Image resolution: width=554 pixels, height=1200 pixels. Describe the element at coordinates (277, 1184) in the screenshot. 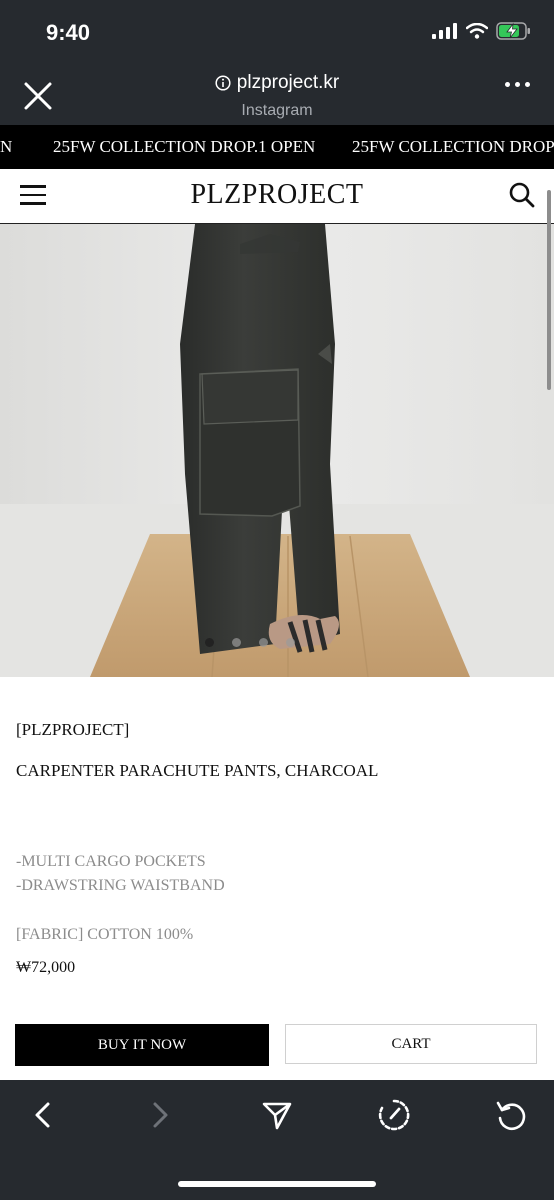

I see `home-indicator` at that location.